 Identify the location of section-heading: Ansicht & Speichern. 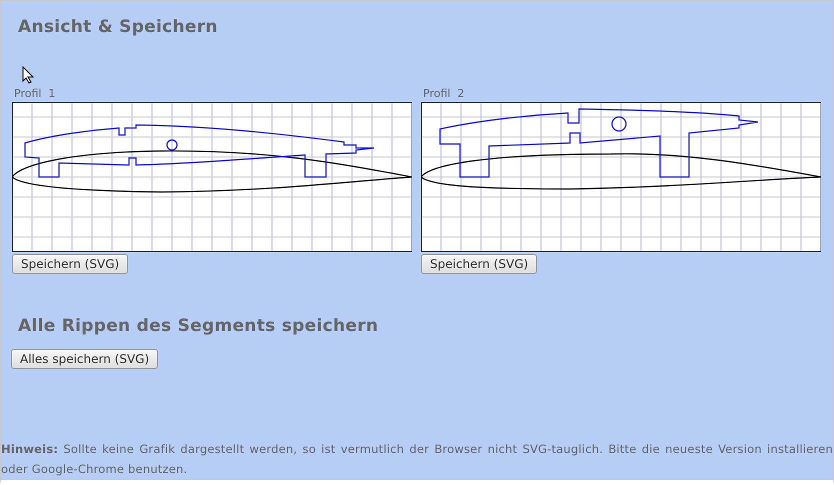
(118, 27).